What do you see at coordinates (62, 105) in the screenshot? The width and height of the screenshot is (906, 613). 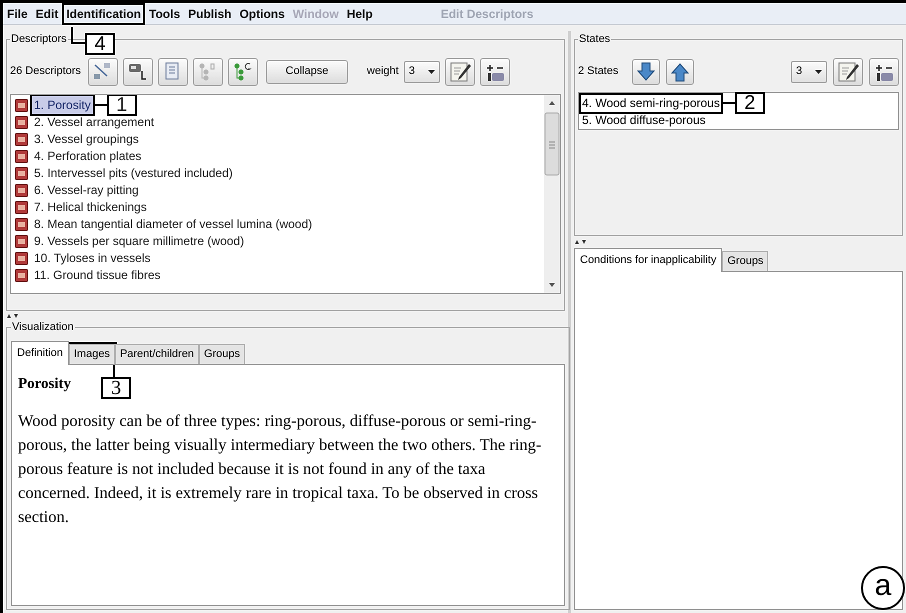 I see `descriptor-item: 1. Porosity` at bounding box center [62, 105].